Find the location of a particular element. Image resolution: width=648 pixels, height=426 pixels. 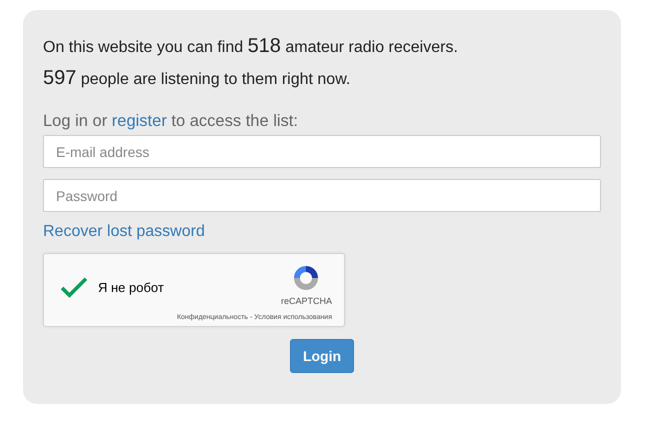

register-link: register is located at coordinates (139, 121).